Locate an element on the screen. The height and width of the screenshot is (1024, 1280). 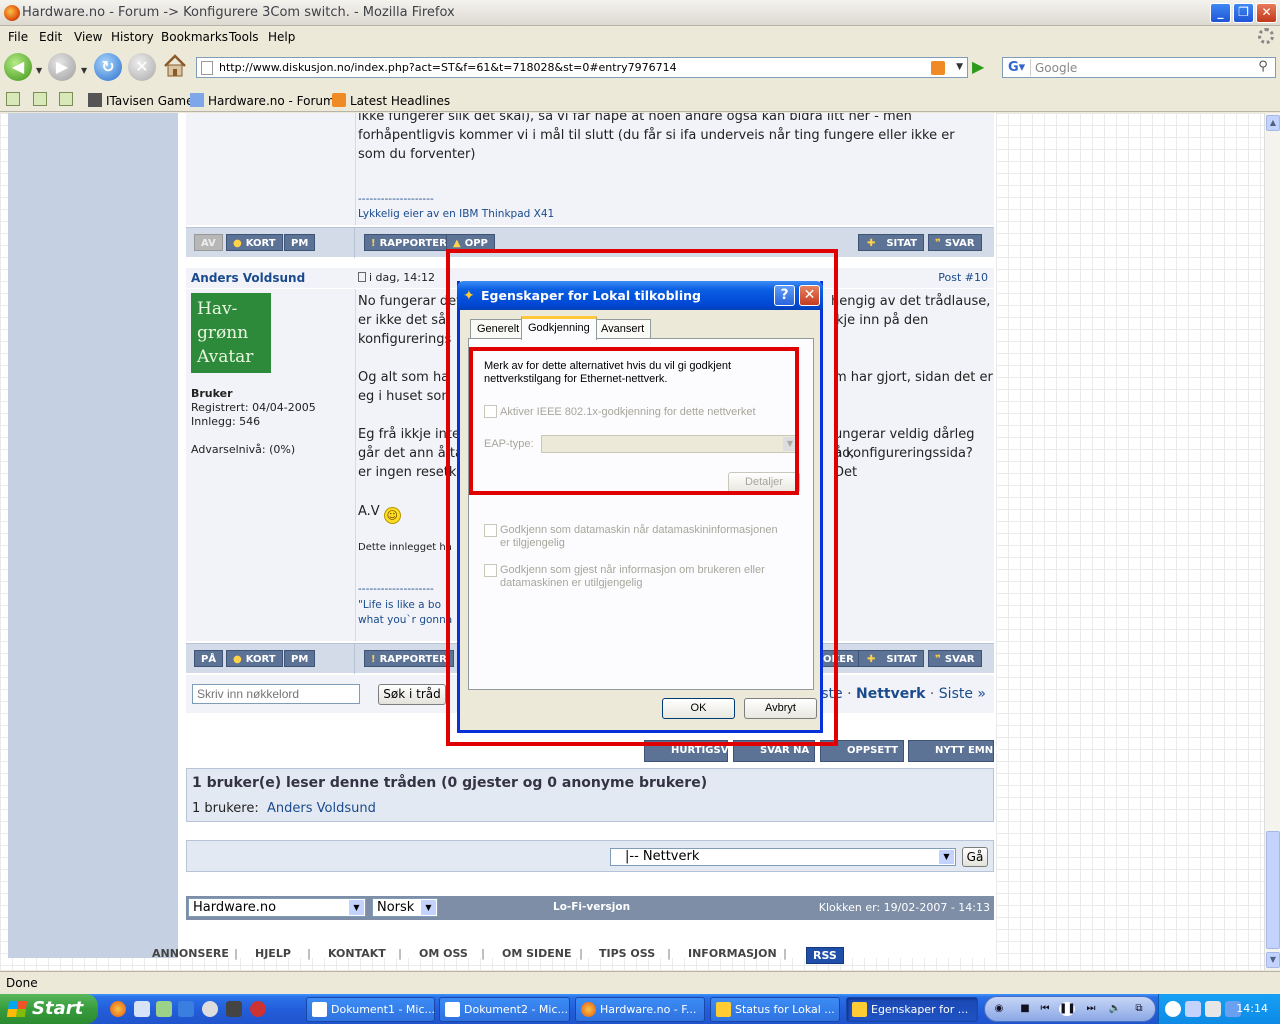
cancel-button: Avbryt is located at coordinates (780, 708).